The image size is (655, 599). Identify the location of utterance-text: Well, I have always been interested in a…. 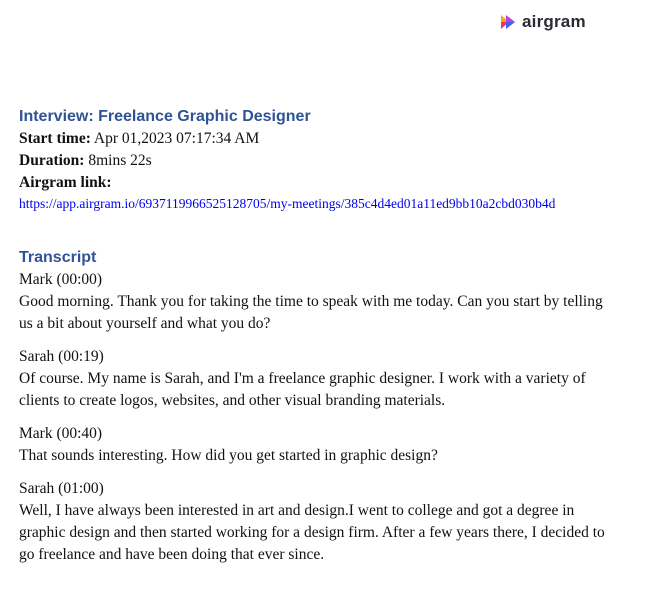
(312, 532).